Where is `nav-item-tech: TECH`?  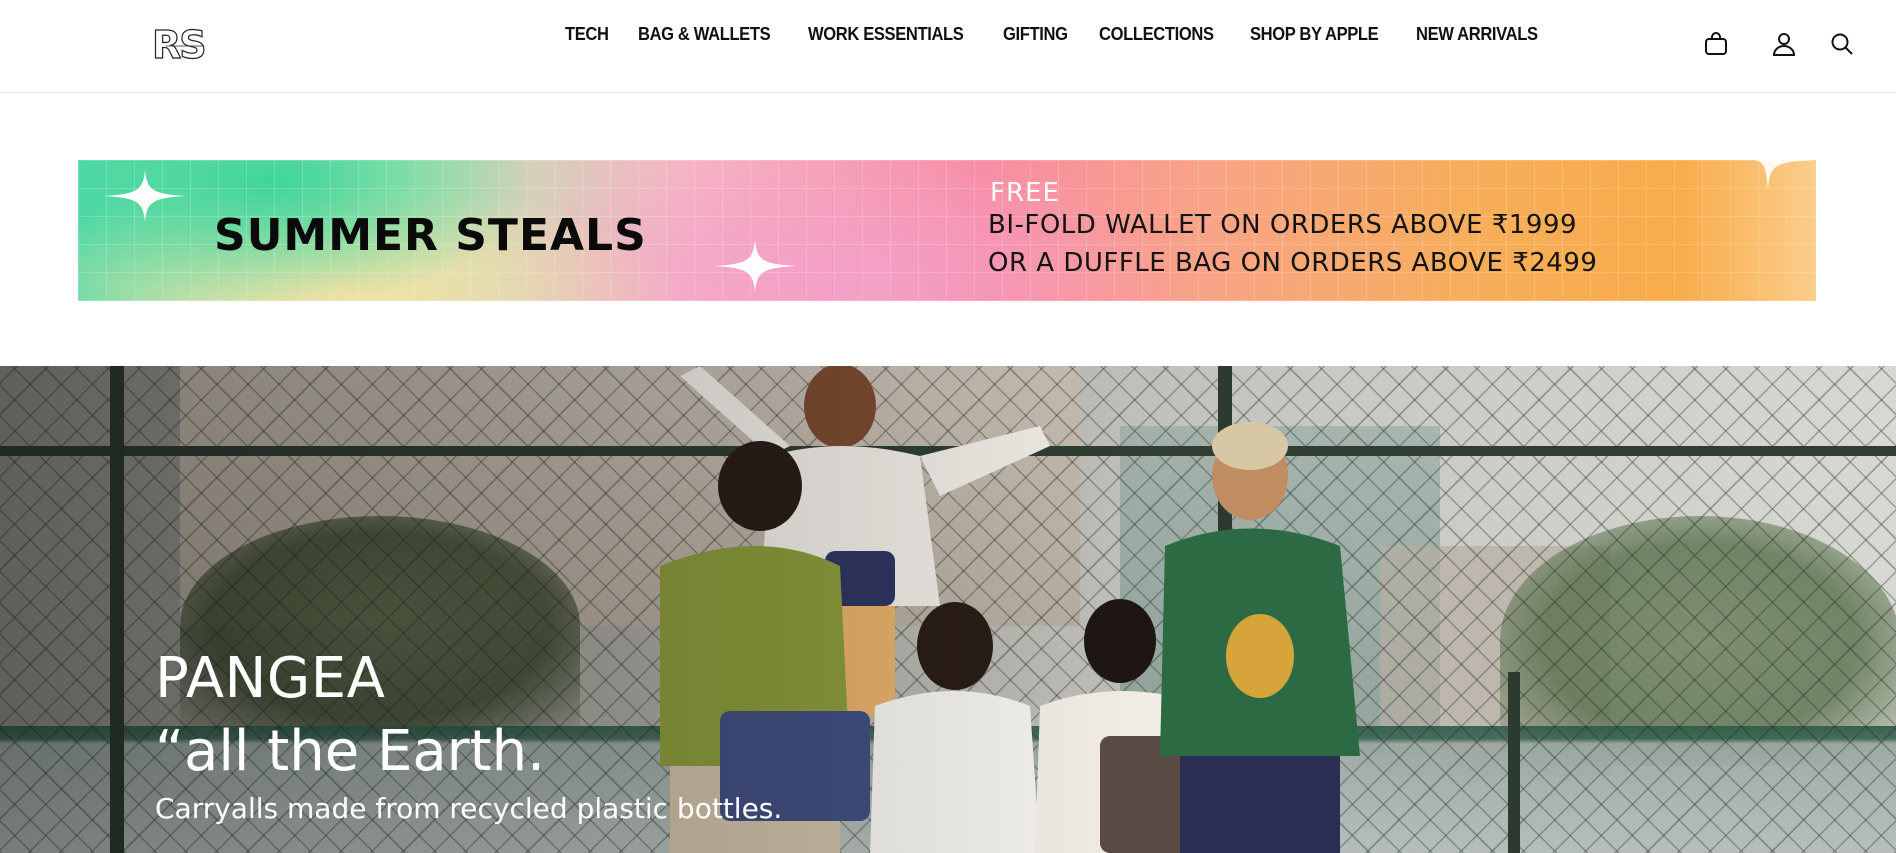
nav-item-tech: TECH is located at coordinates (587, 34).